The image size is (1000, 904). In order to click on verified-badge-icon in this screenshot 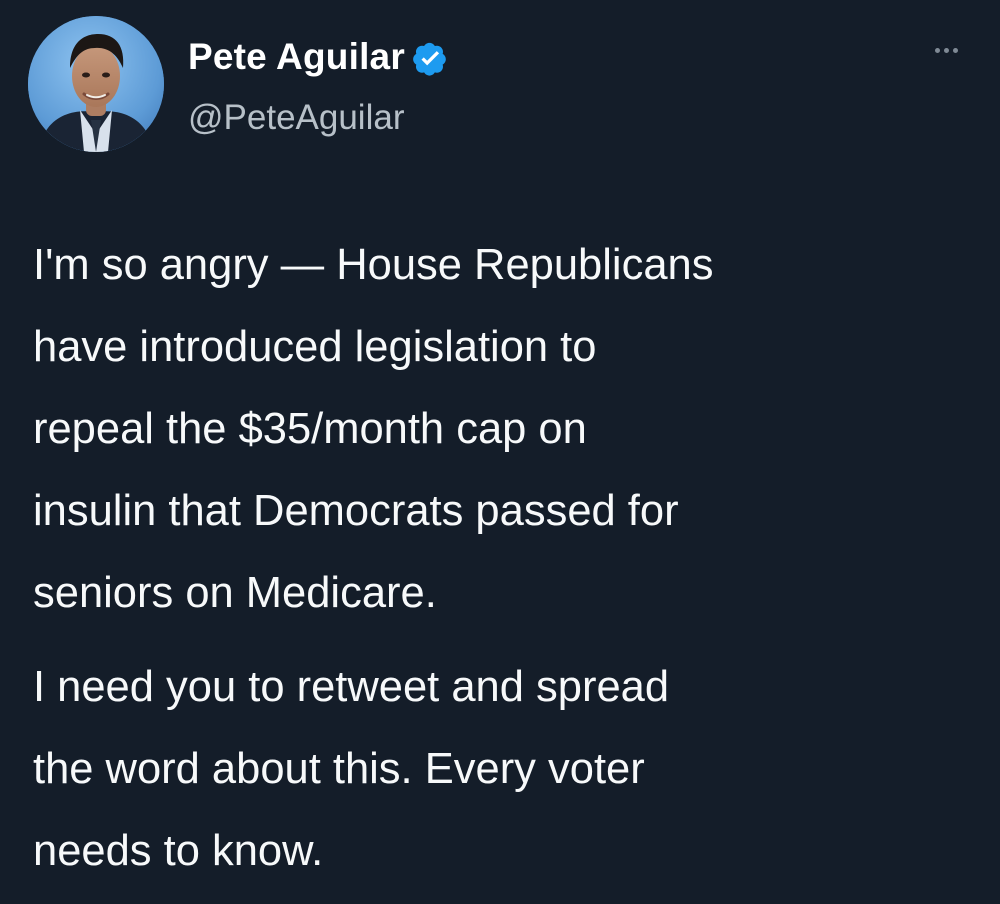, I will do `click(430, 58)`.